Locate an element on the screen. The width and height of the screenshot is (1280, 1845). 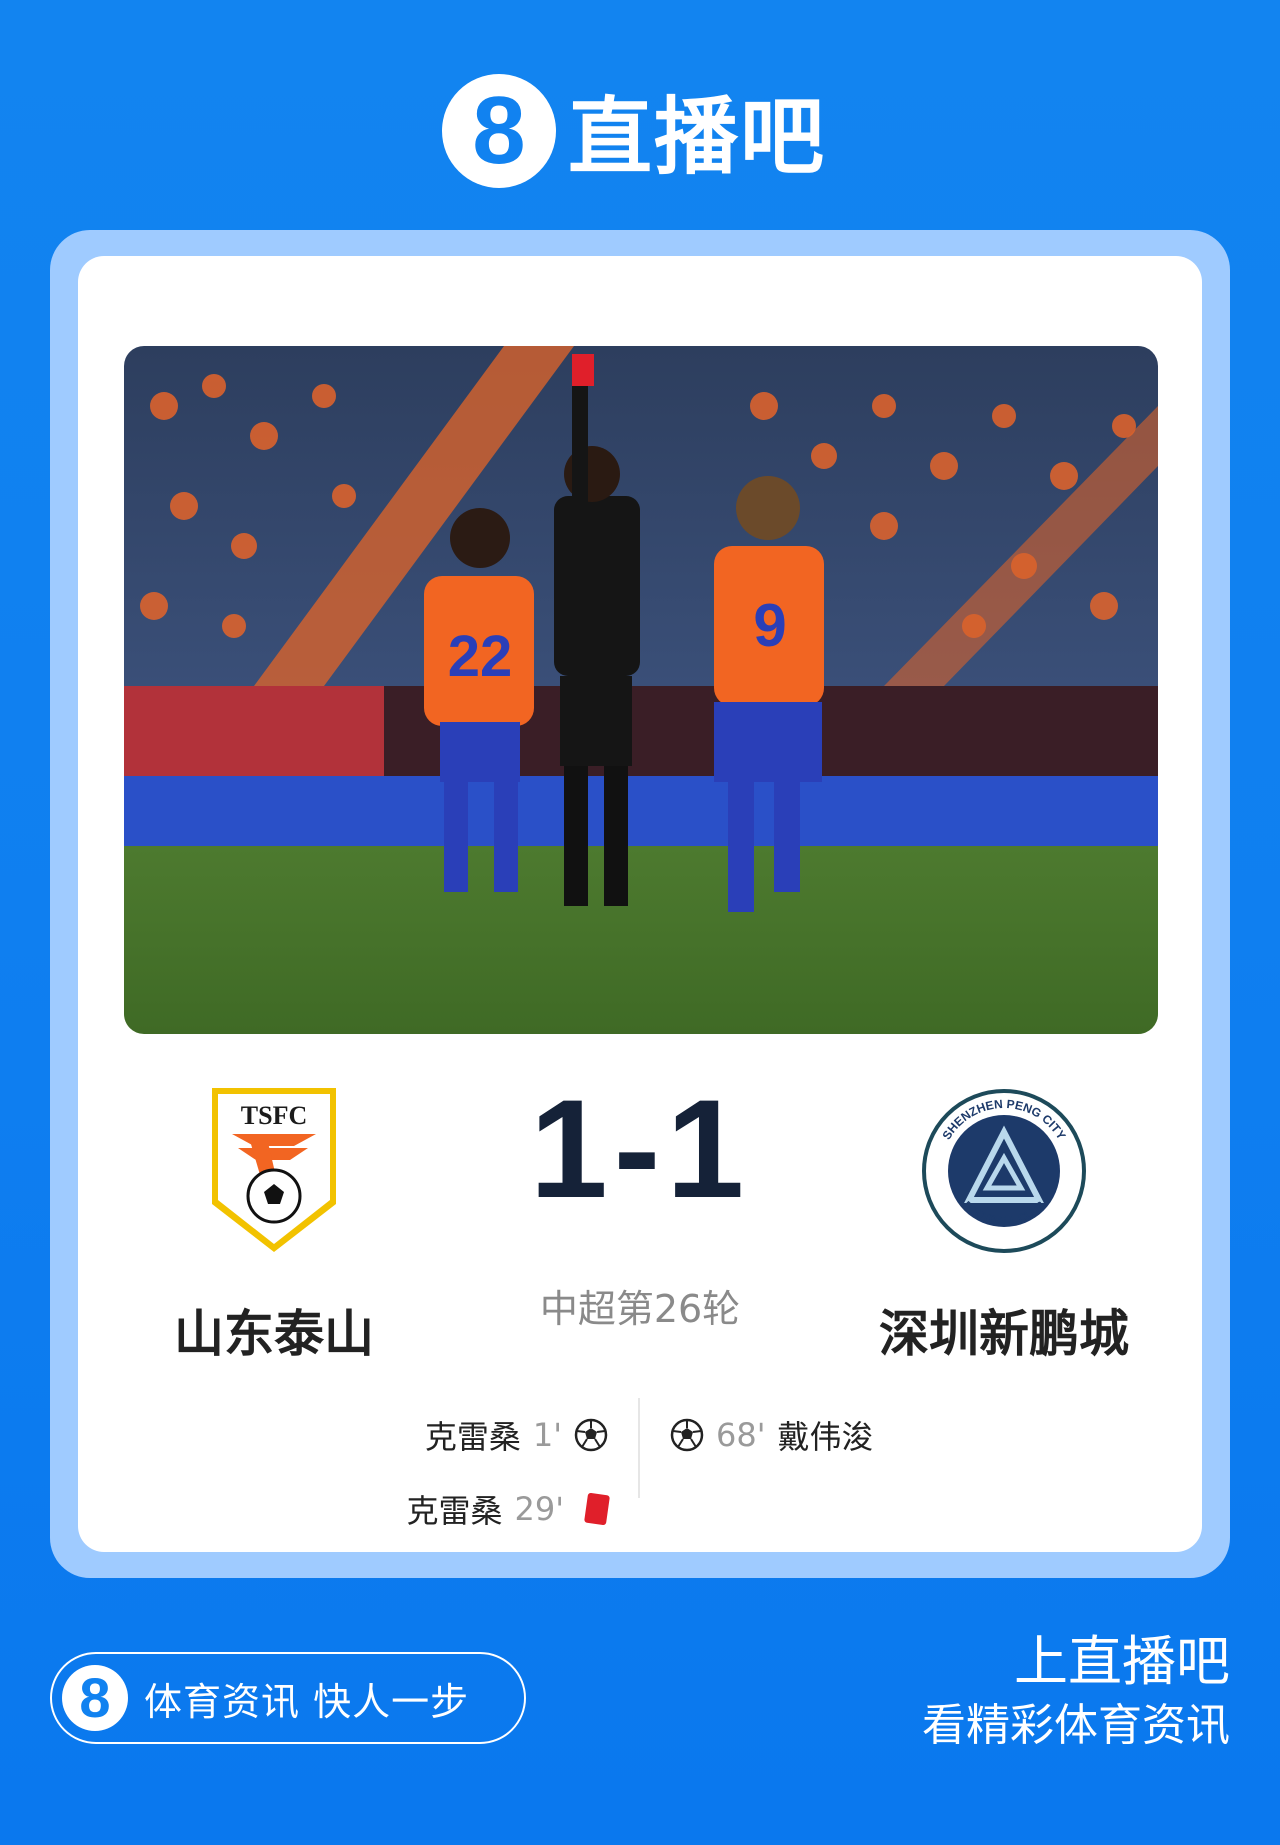
brand-logo-small-icon: 8 is located at coordinates (95, 1698).